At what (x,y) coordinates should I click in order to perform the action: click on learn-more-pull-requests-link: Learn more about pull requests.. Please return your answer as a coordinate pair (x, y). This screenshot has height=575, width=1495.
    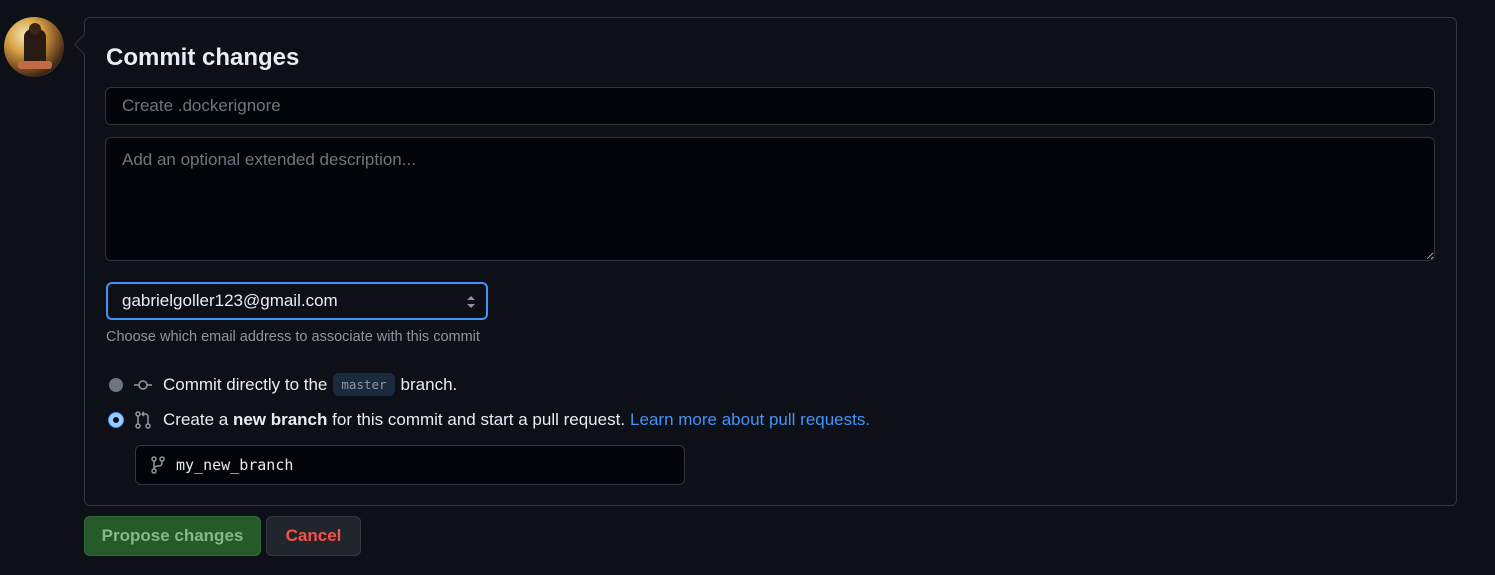
    Looking at the image, I should click on (750, 420).